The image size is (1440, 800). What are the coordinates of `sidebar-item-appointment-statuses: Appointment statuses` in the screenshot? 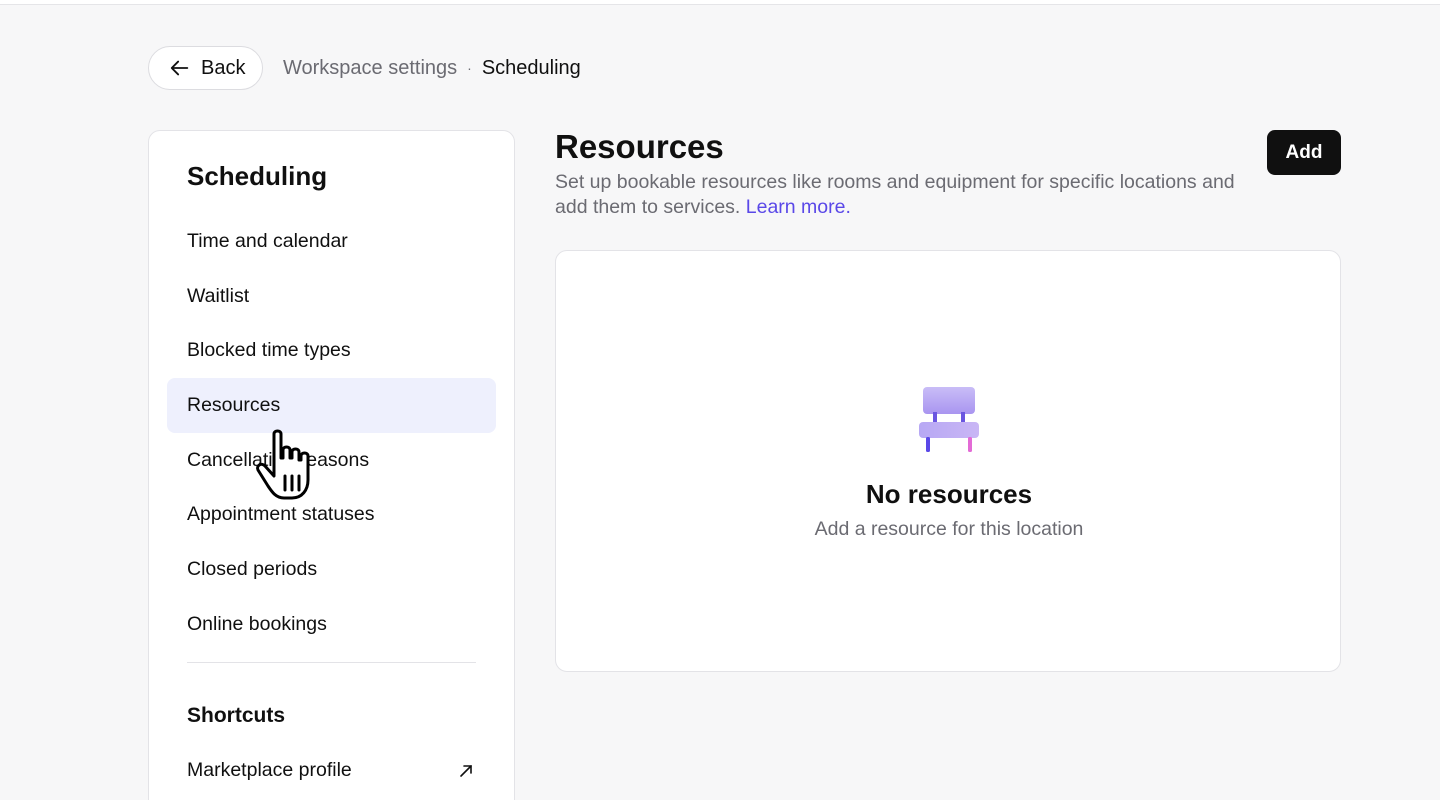 It's located at (331, 514).